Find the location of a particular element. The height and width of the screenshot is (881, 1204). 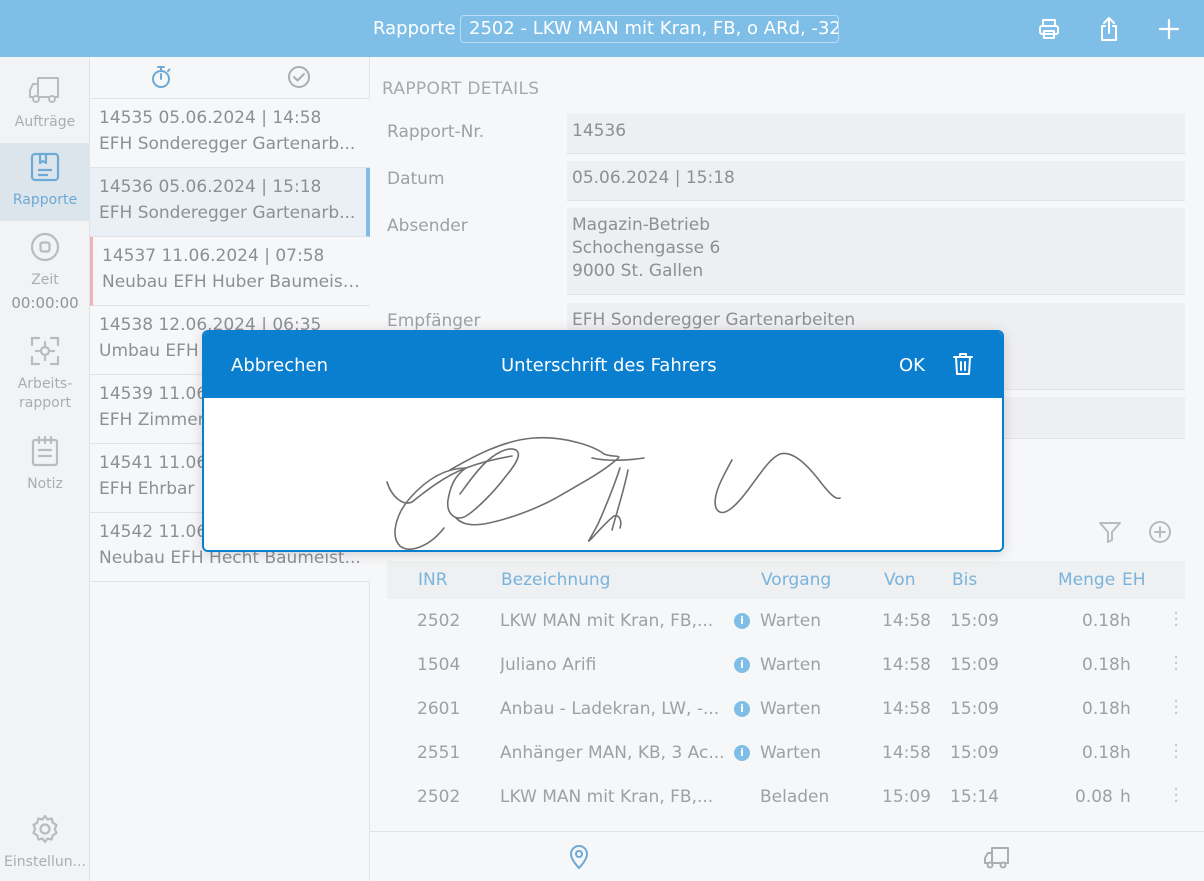

signature-pad is located at coordinates (603, 474).